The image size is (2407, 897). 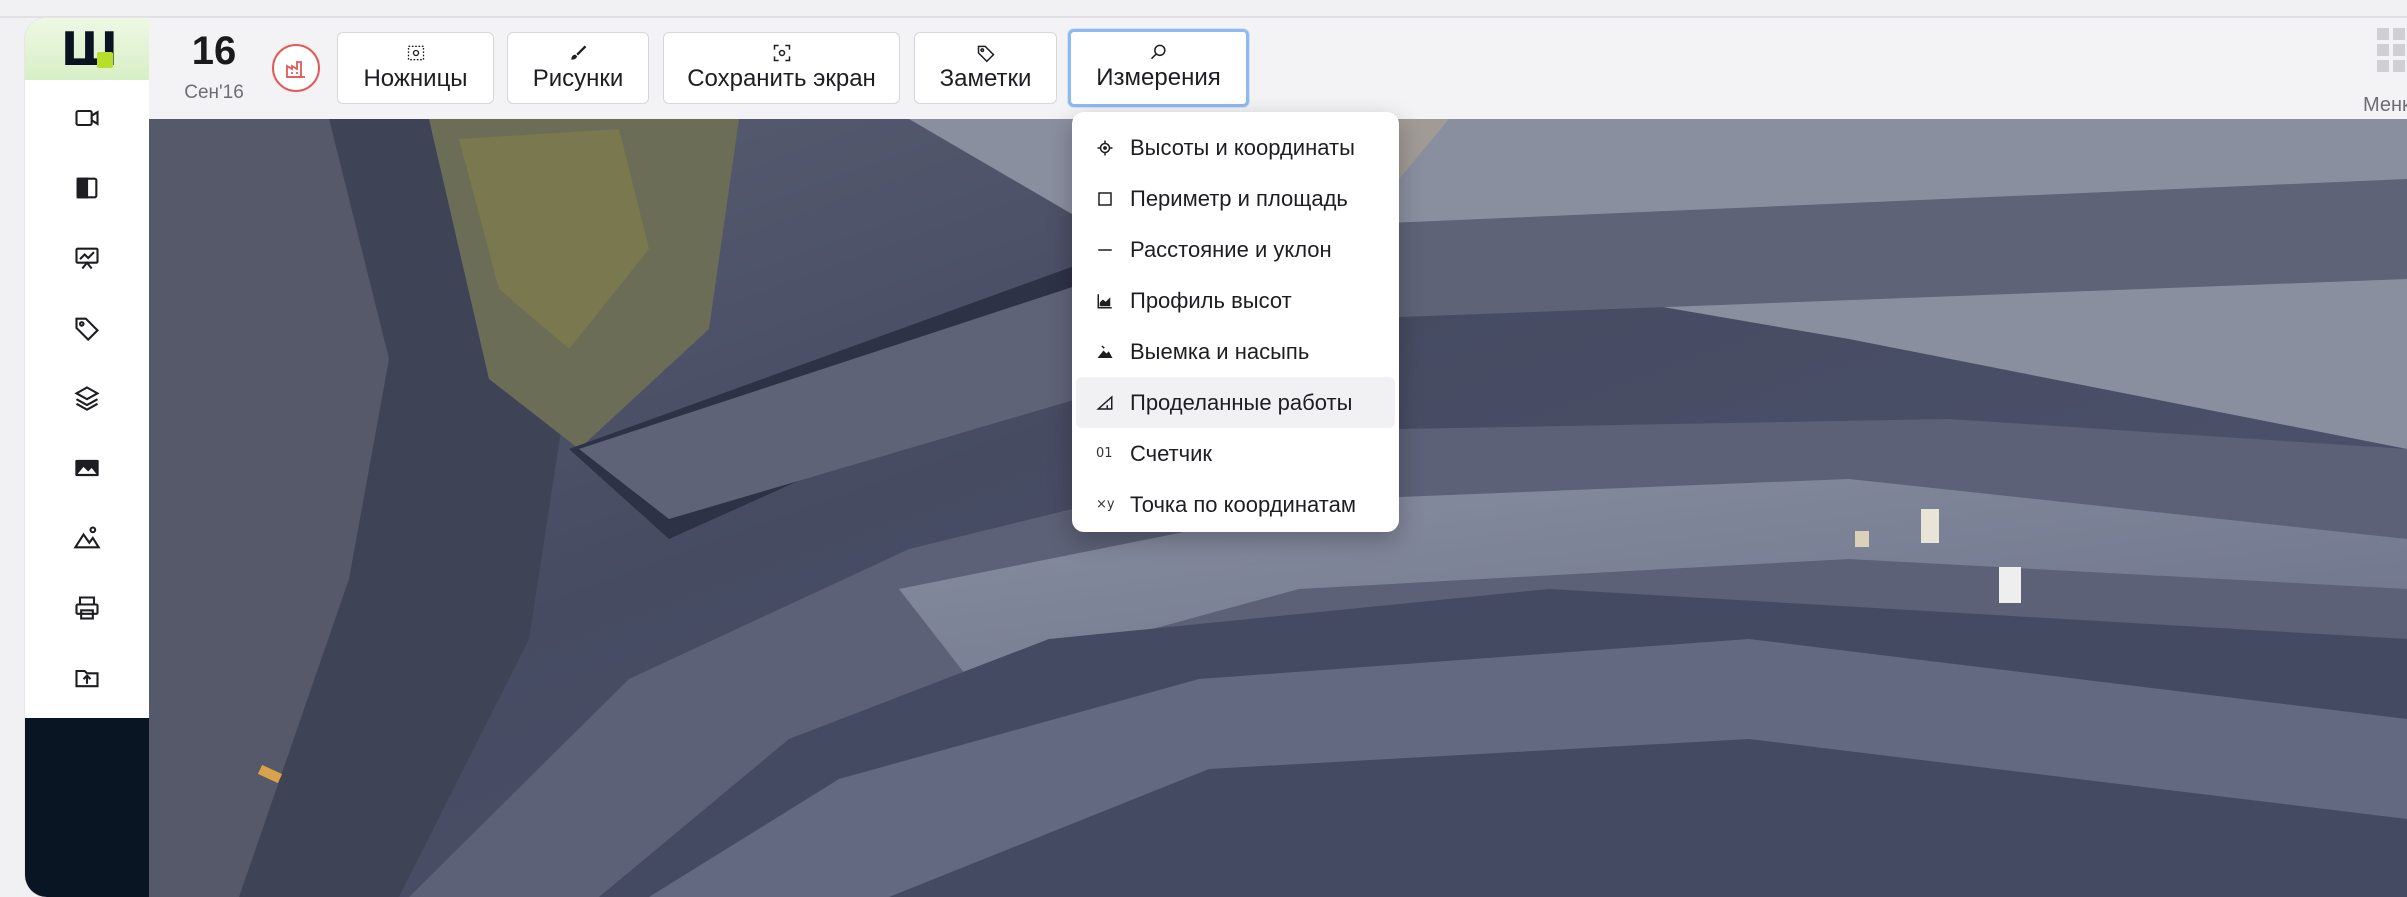 What do you see at coordinates (1105, 249) in the screenshot?
I see `line-icon` at bounding box center [1105, 249].